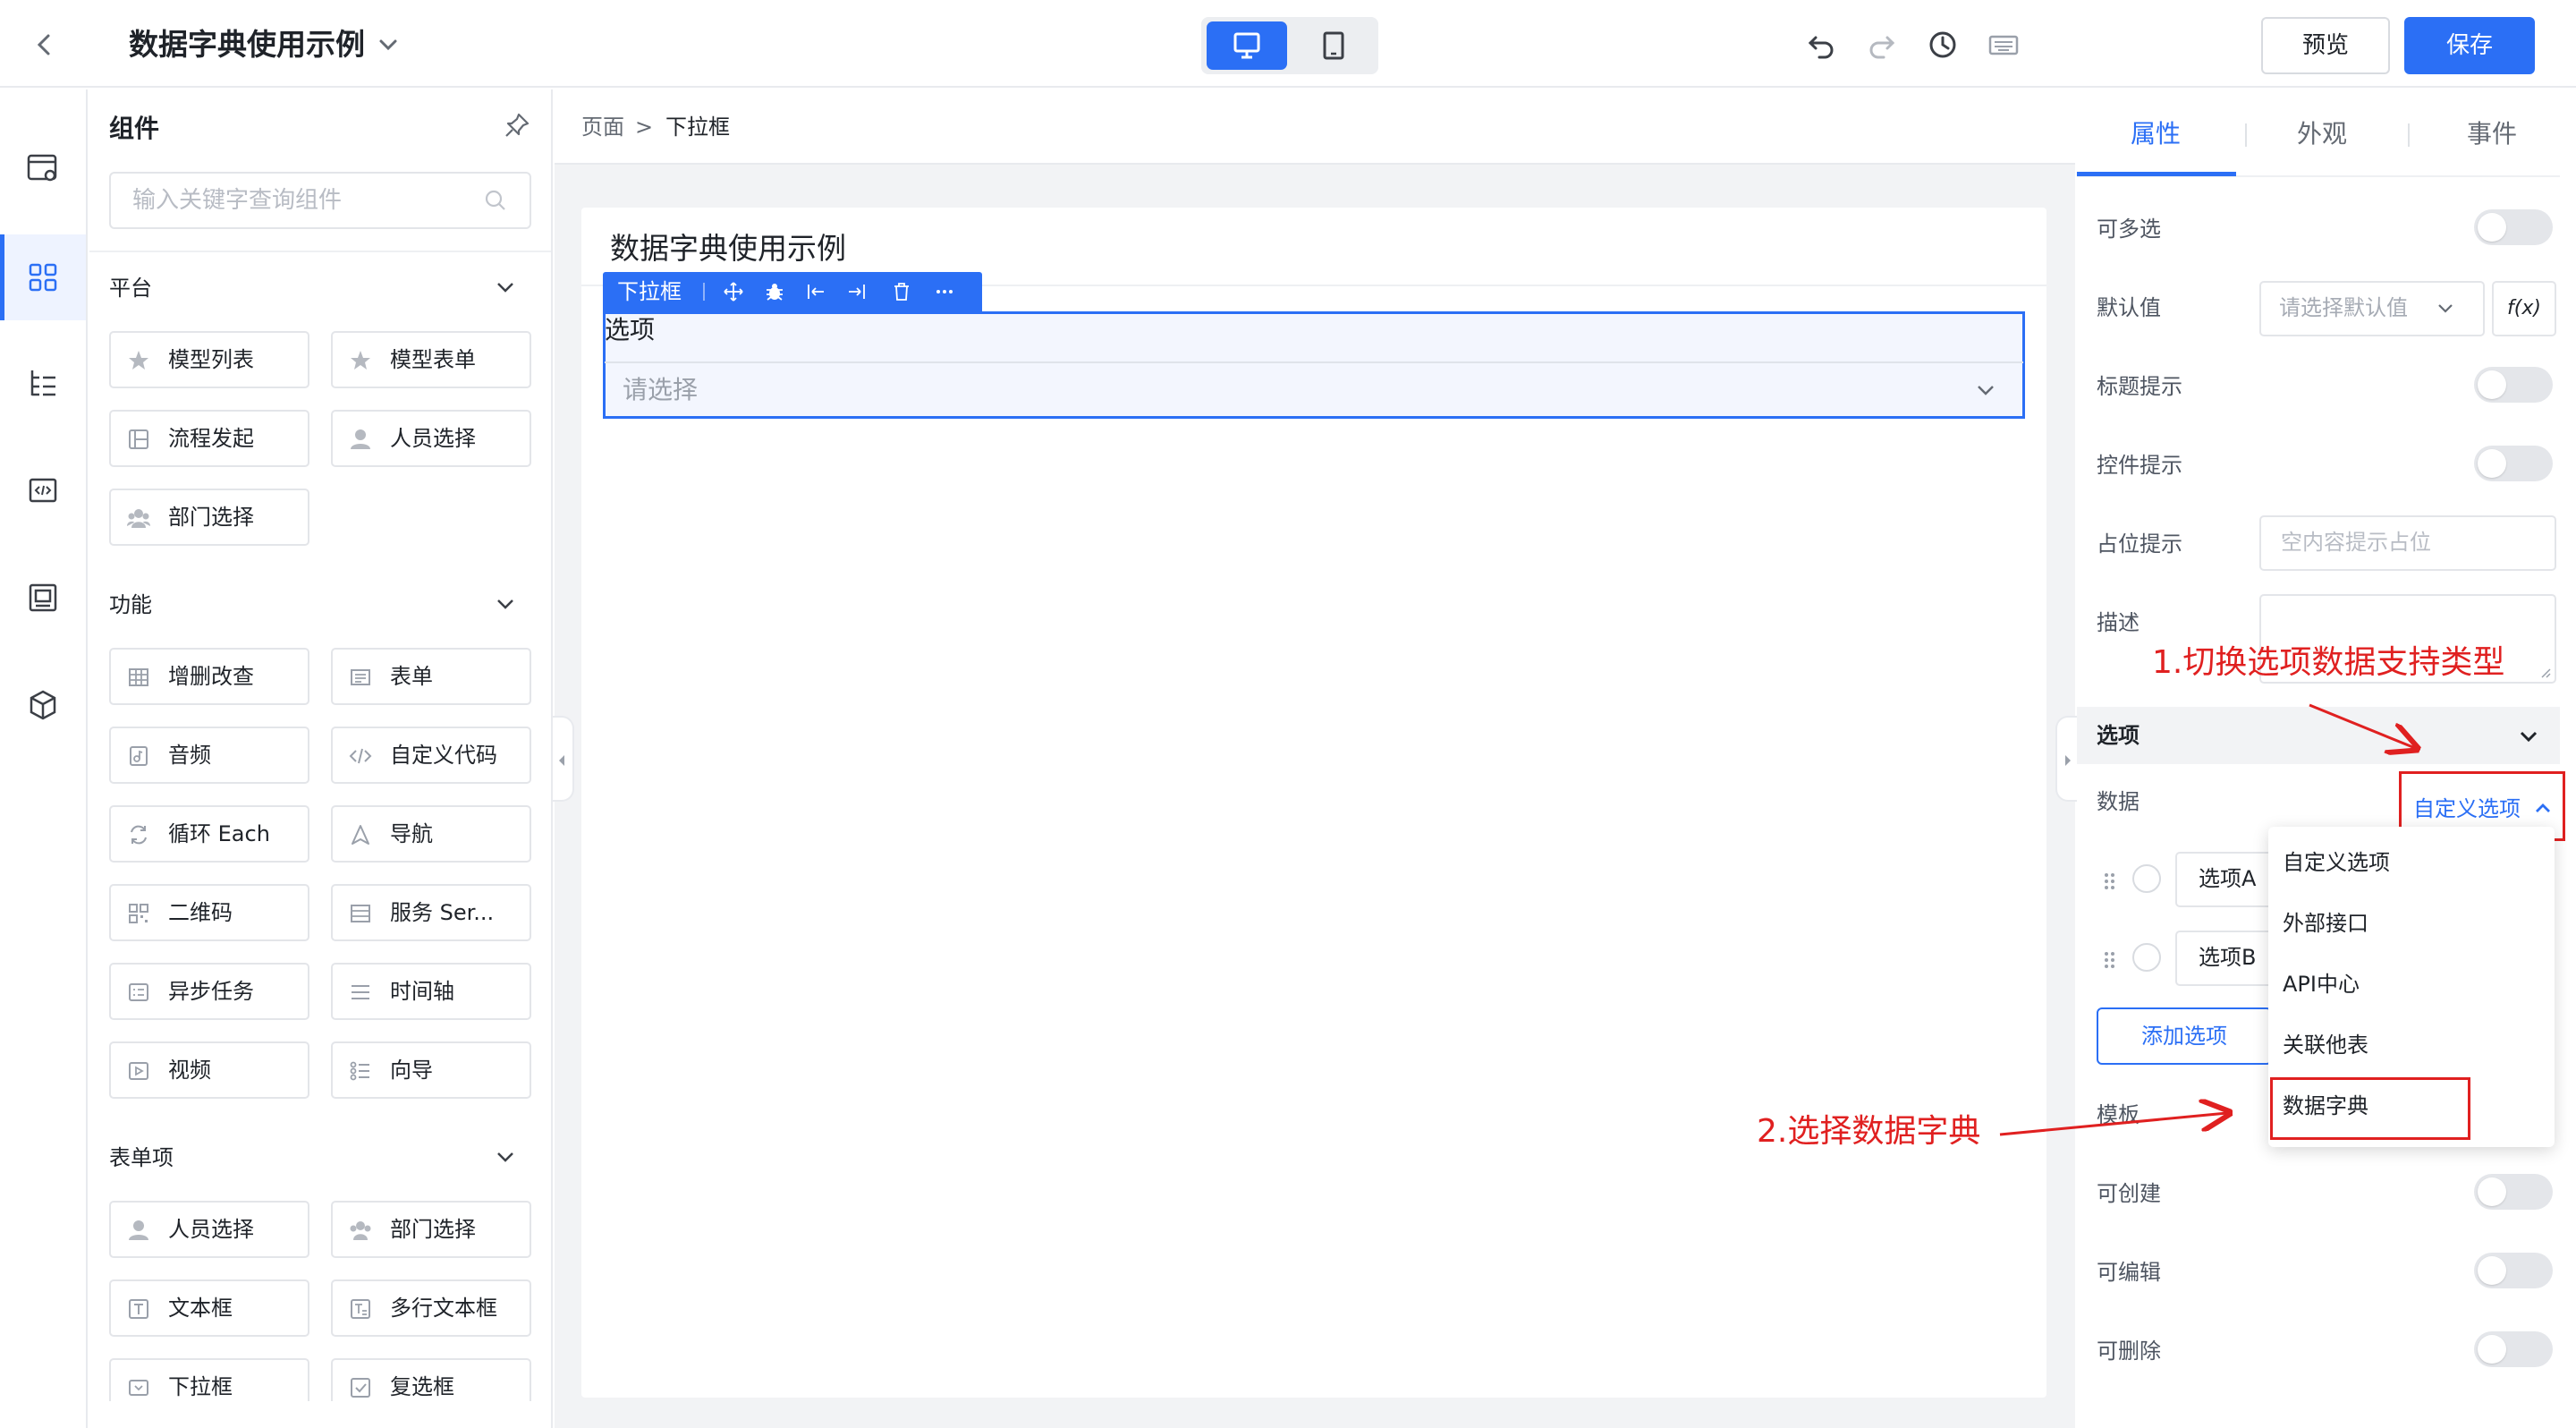 The width and height of the screenshot is (2576, 1428). I want to click on flow-icon, so click(138, 439).